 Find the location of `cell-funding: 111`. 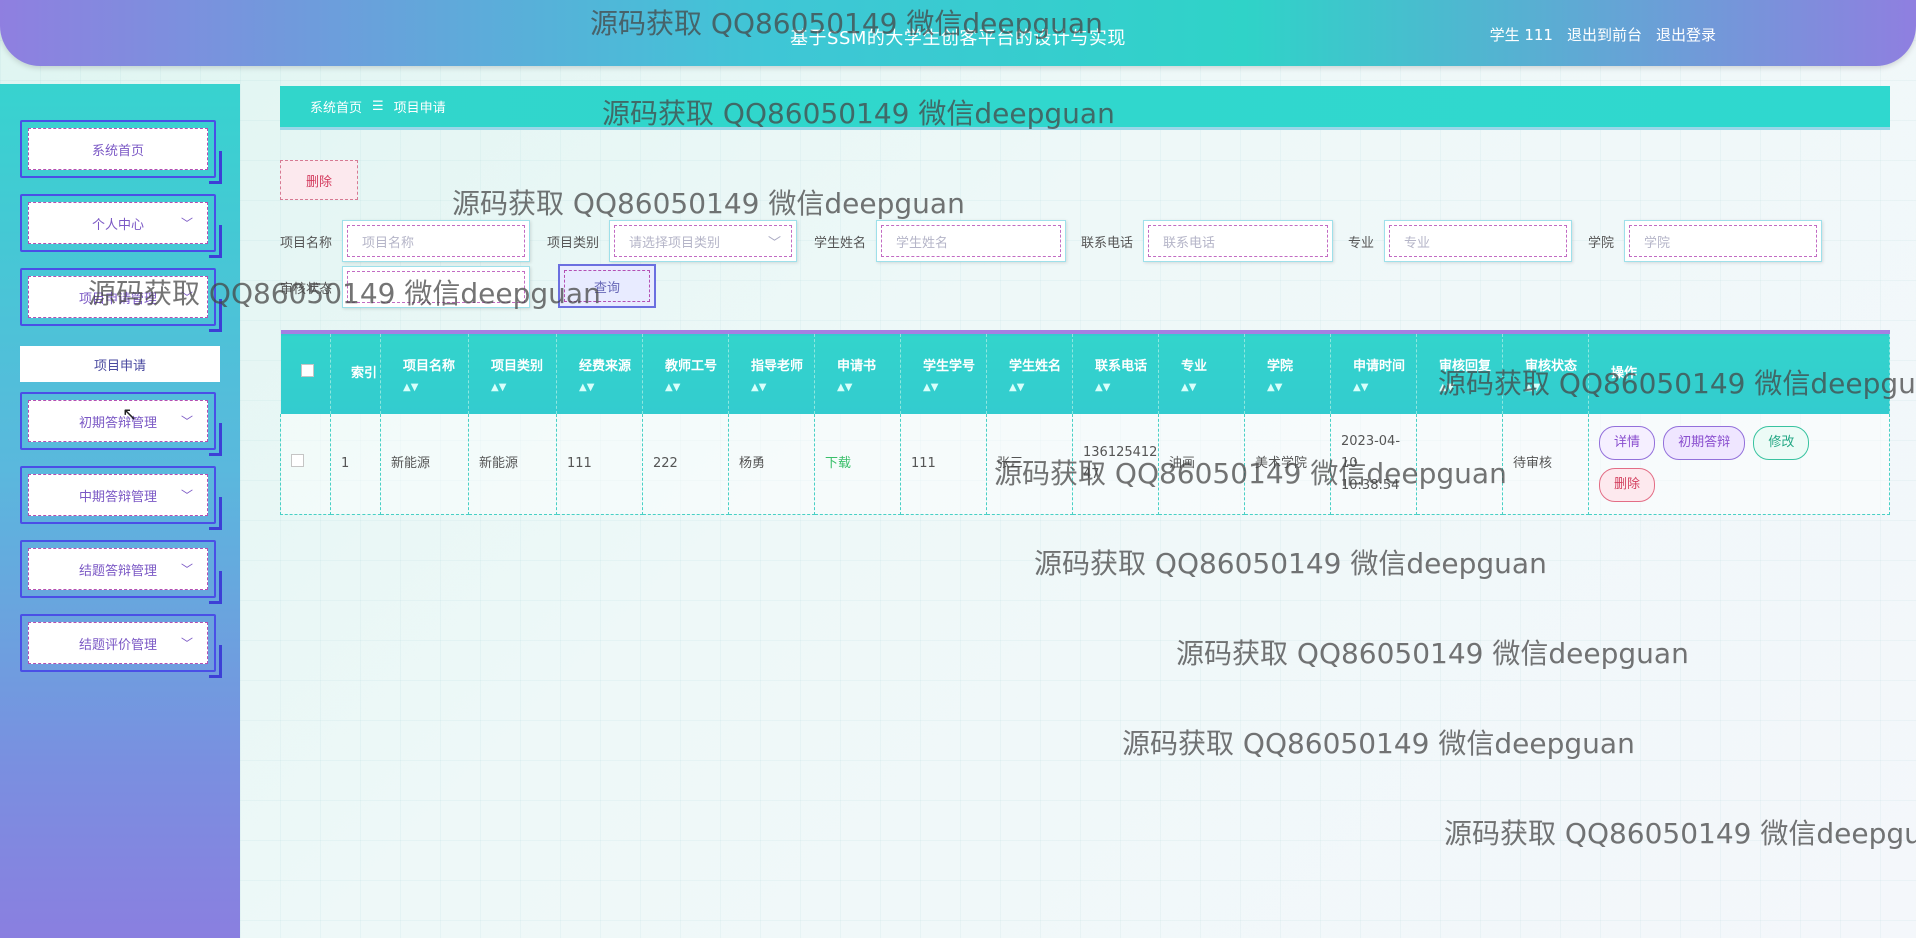

cell-funding: 111 is located at coordinates (599, 464).